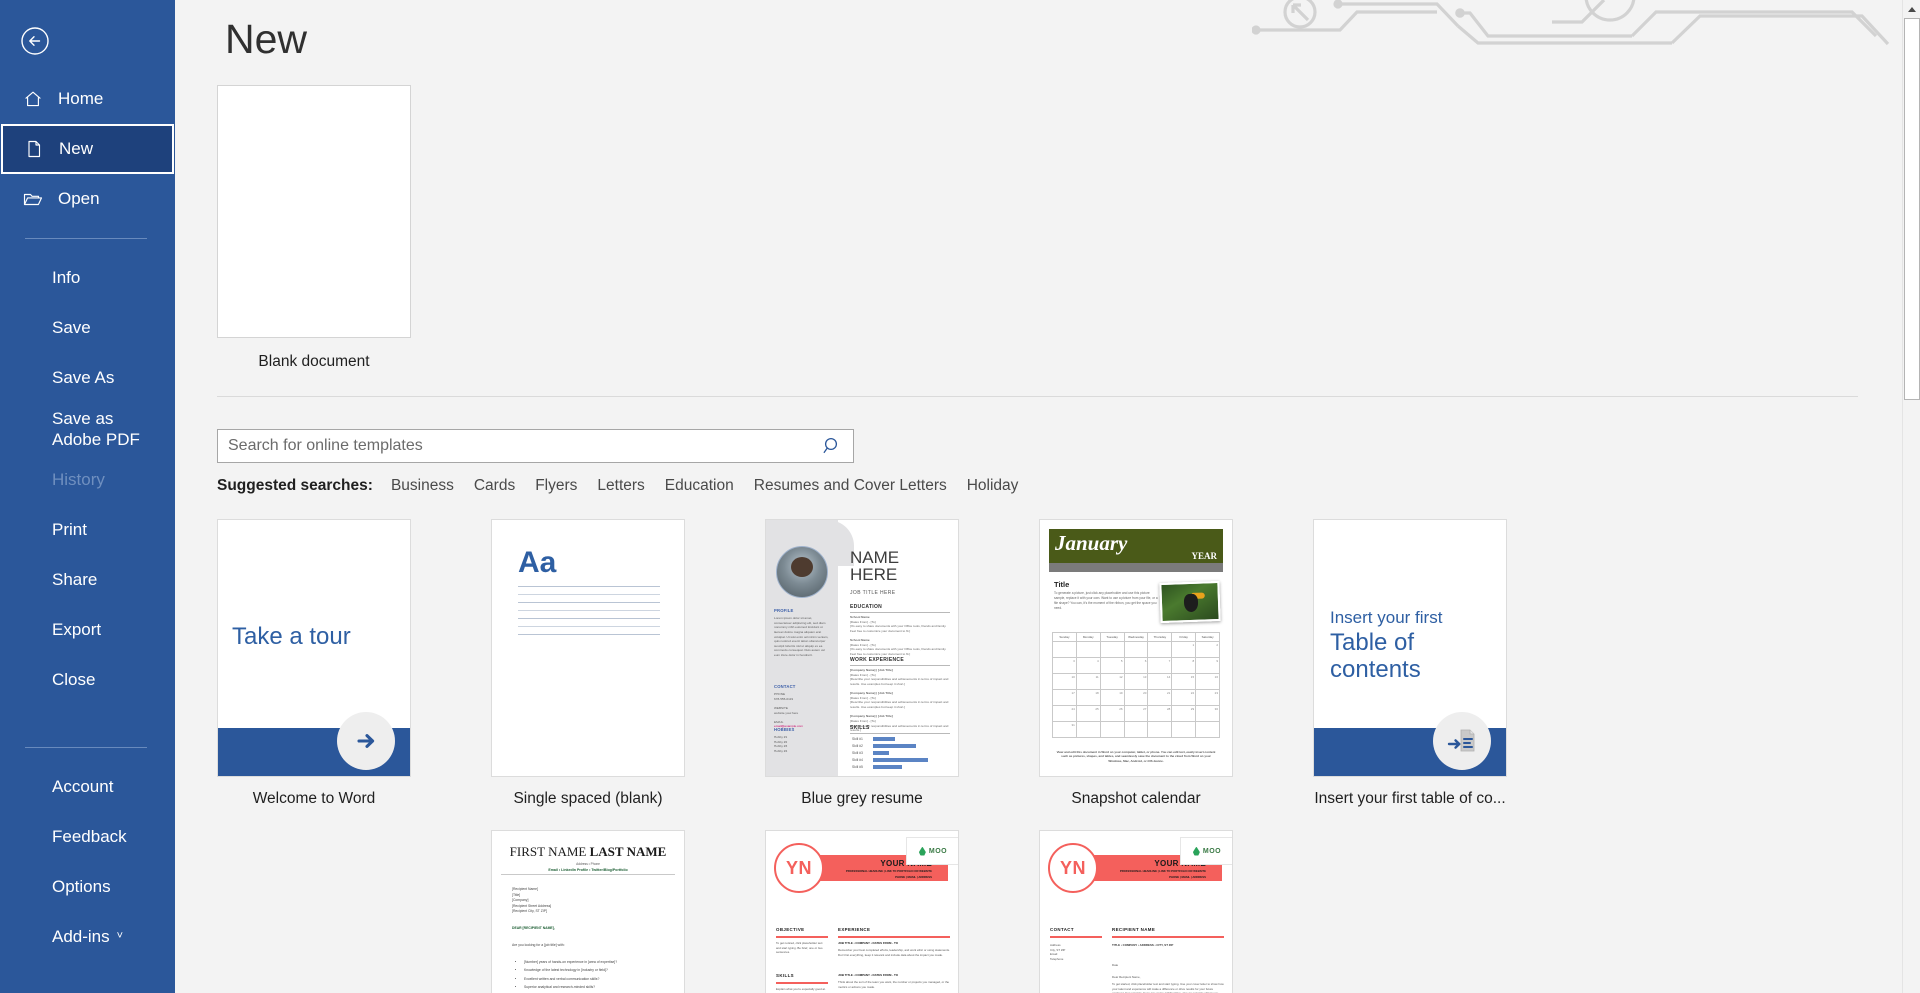 The height and width of the screenshot is (993, 1920). What do you see at coordinates (1136, 698) in the screenshot?
I see `calendar-day: 20` at bounding box center [1136, 698].